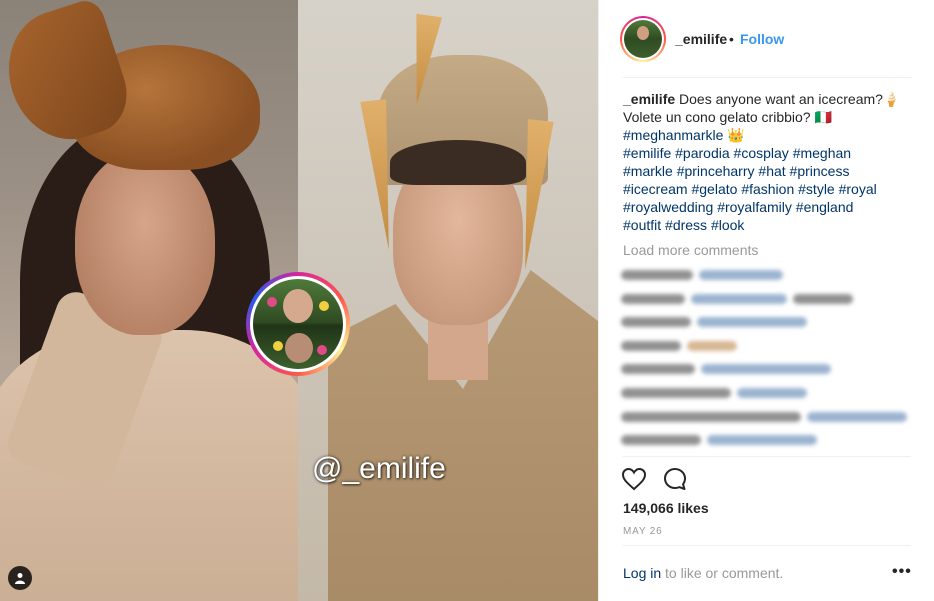 The image size is (934, 601). I want to click on caption-text-line1: Does anyone want an icecream?🍦, so click(790, 99).